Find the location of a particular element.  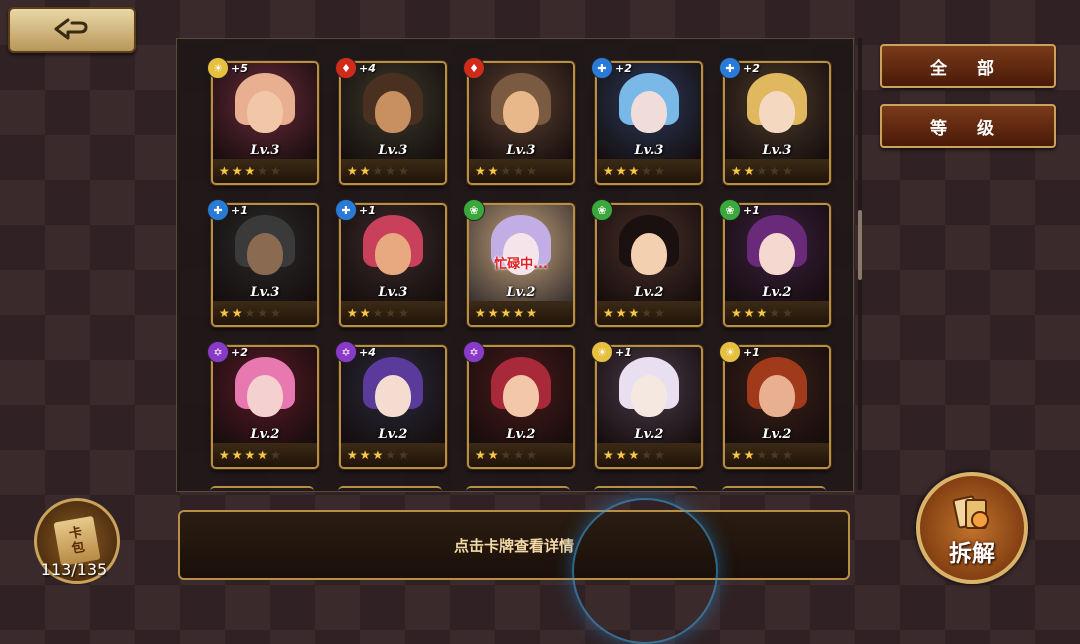

disband-button: 拆解 is located at coordinates (972, 528).